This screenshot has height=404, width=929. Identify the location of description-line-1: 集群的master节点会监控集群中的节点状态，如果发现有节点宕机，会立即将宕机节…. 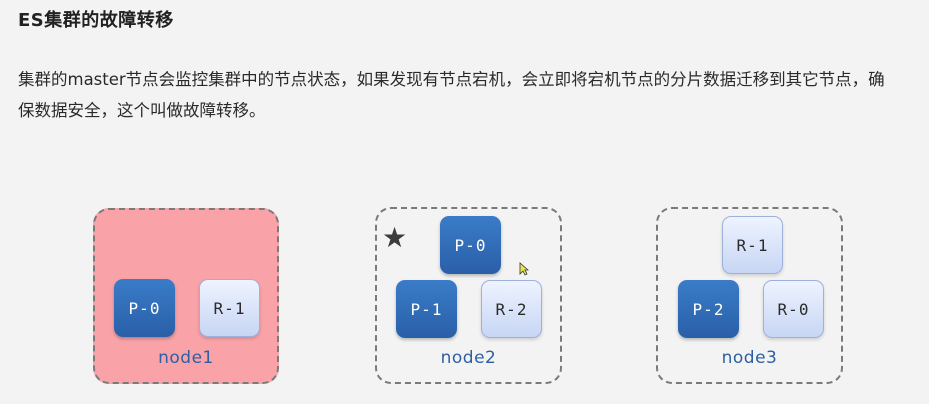
(451, 79).